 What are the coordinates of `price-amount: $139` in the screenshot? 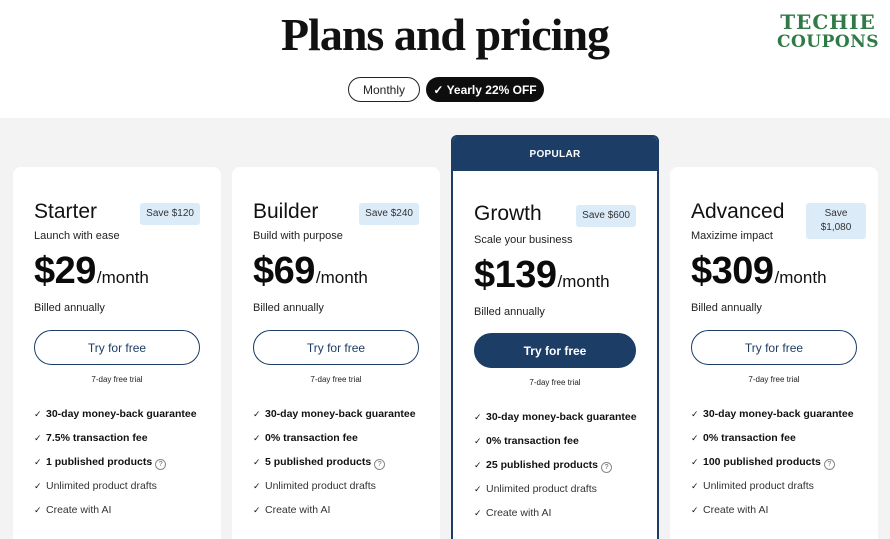 It's located at (515, 275).